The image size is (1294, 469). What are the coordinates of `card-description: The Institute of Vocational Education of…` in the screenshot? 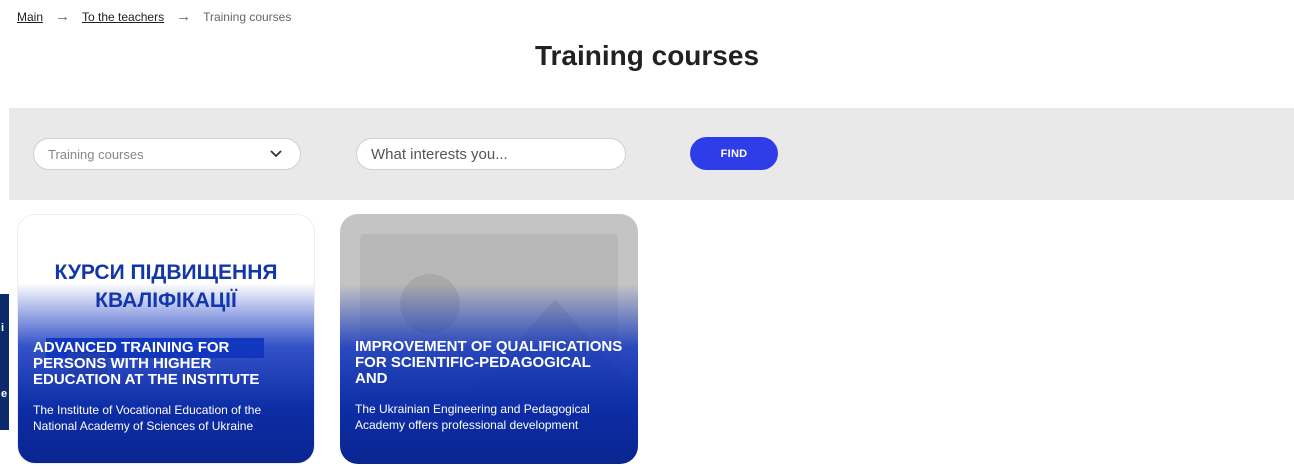 It's located at (147, 418).